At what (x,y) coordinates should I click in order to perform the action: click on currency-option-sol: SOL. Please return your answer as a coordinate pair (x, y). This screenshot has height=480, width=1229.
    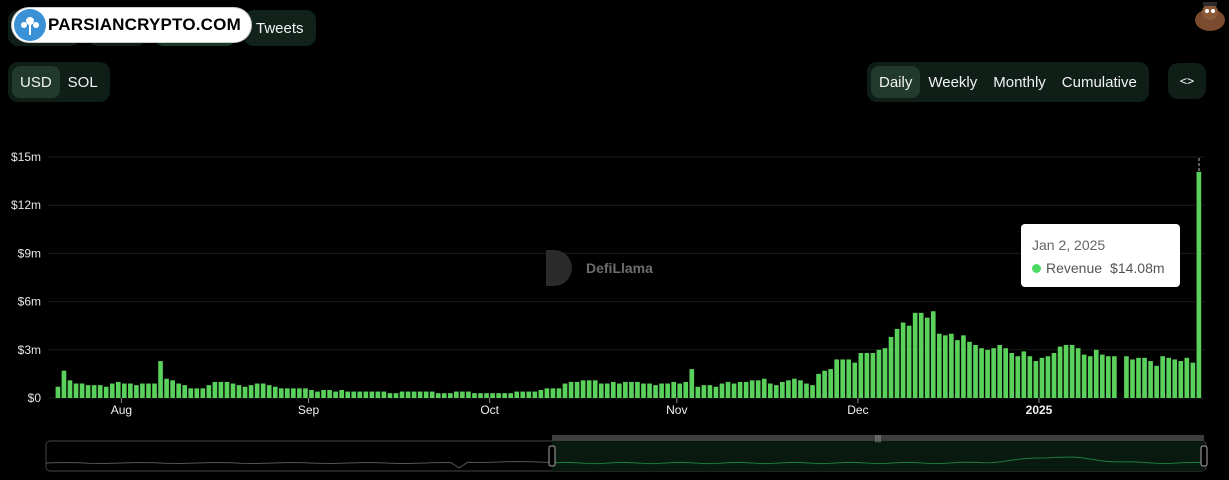
    Looking at the image, I should click on (83, 82).